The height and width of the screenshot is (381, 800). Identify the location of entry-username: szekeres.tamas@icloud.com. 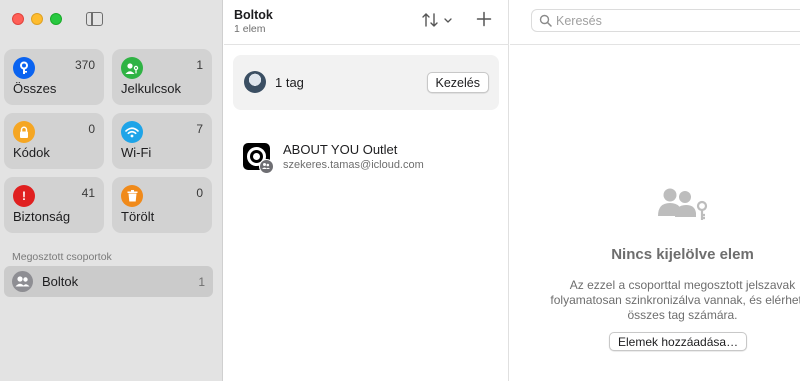
(353, 165).